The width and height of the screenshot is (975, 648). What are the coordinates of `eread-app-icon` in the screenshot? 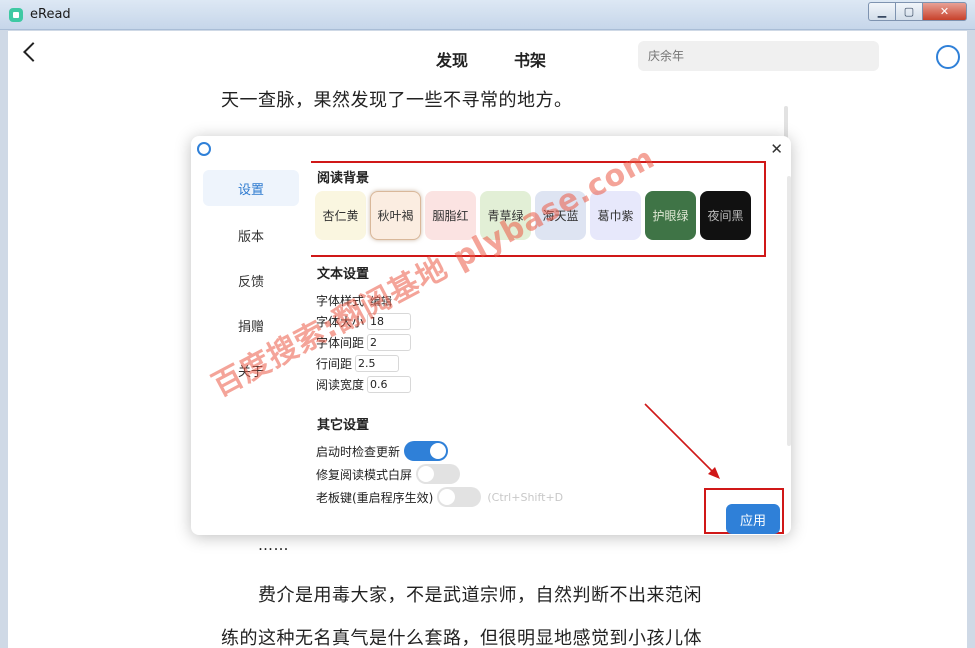 It's located at (16, 15).